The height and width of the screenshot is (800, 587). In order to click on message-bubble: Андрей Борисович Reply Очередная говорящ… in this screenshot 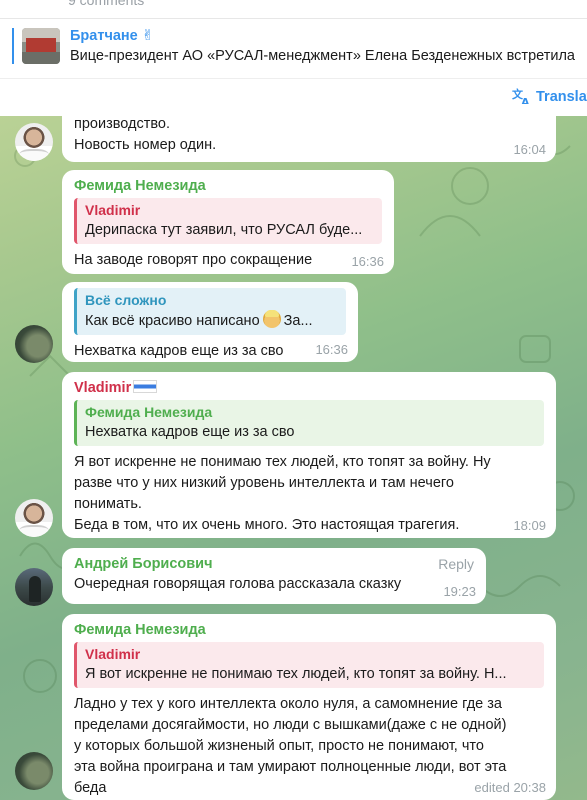, I will do `click(274, 576)`.